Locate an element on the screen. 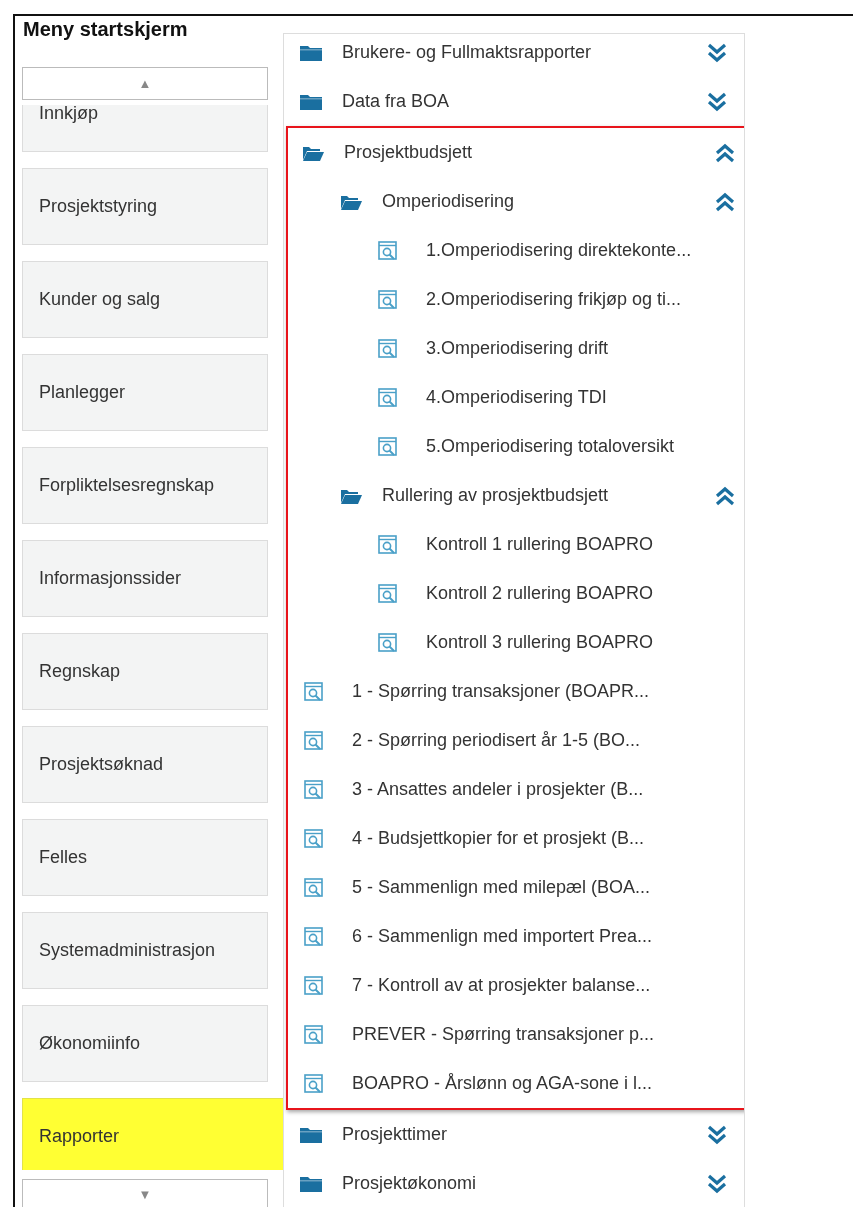 Image resolution: width=853 pixels, height=1207 pixels. menu-tile: Regnskap is located at coordinates (145, 671).